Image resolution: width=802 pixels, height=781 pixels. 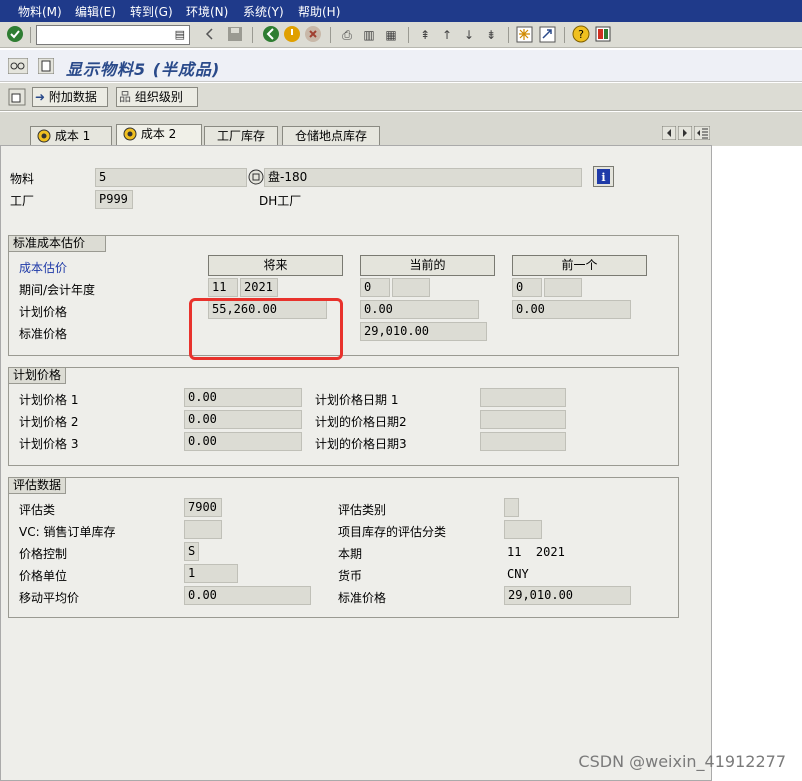 What do you see at coordinates (579, 265) in the screenshot?
I see `previous-button: 前一个` at bounding box center [579, 265].